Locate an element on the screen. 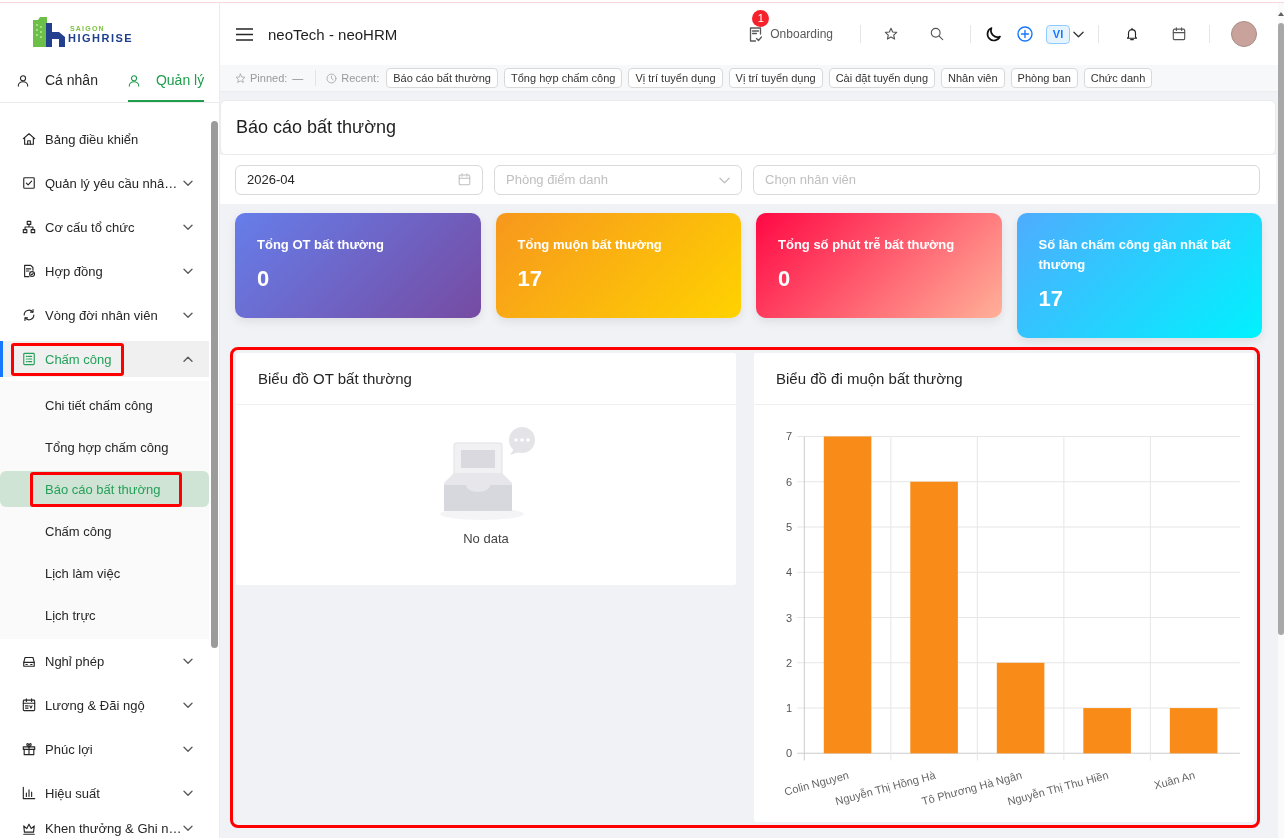 This screenshot has width=1284, height=838. axis-tick-label: 2 is located at coordinates (789, 662).